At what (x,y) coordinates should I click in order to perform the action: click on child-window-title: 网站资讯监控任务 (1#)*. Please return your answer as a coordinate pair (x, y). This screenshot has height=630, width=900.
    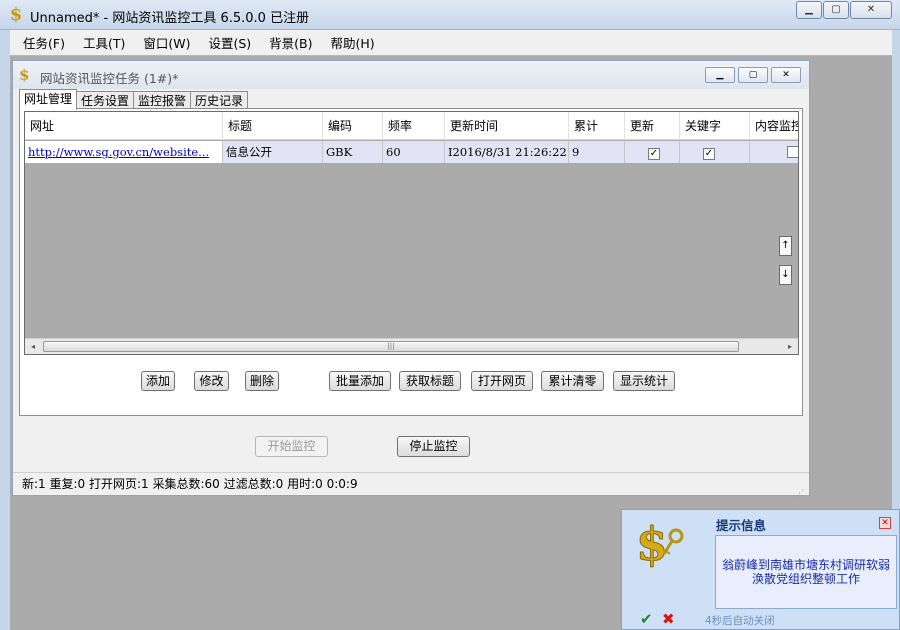
    Looking at the image, I should click on (109, 78).